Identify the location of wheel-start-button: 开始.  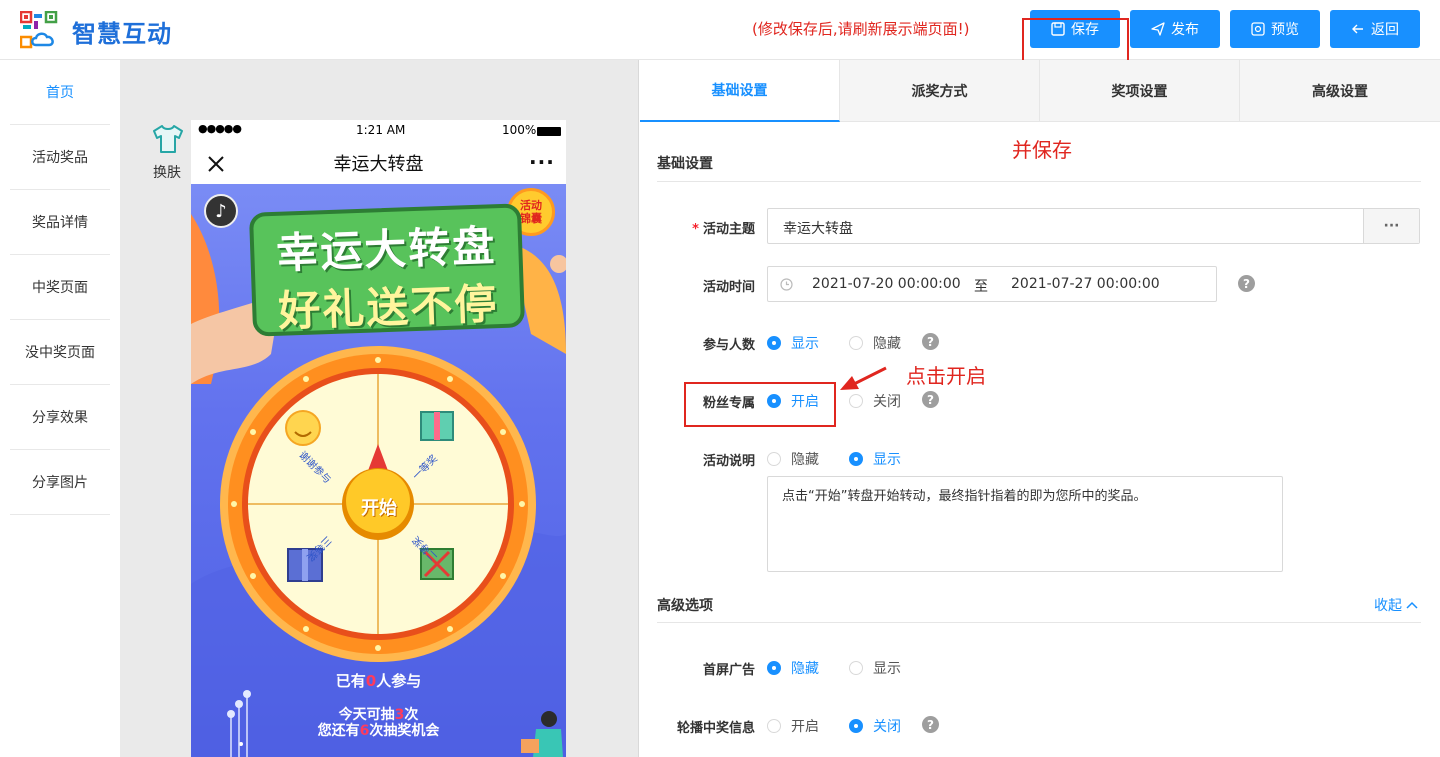
(379, 507).